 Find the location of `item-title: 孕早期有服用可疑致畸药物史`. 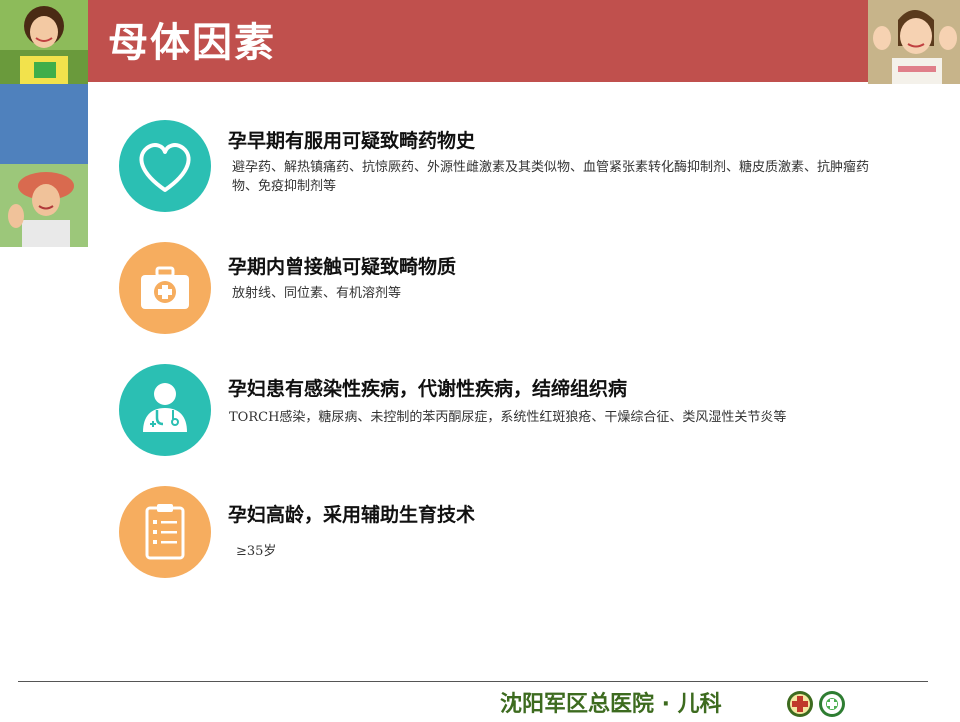

item-title: 孕早期有服用可疑致畸药物史 is located at coordinates (352, 141).